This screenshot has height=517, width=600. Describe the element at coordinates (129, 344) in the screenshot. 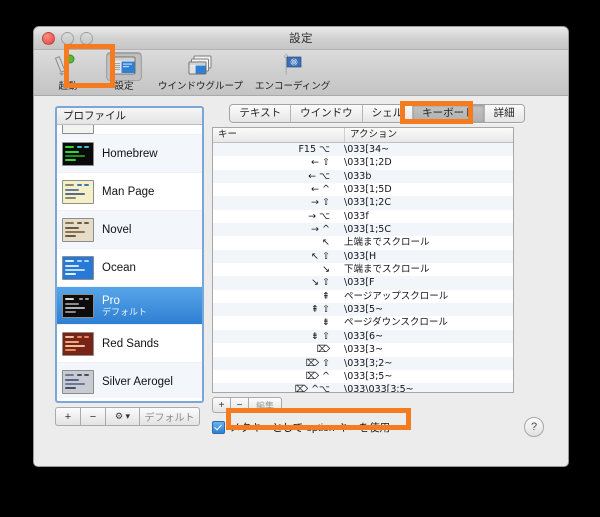

I see `list-item: Red Sands` at that location.